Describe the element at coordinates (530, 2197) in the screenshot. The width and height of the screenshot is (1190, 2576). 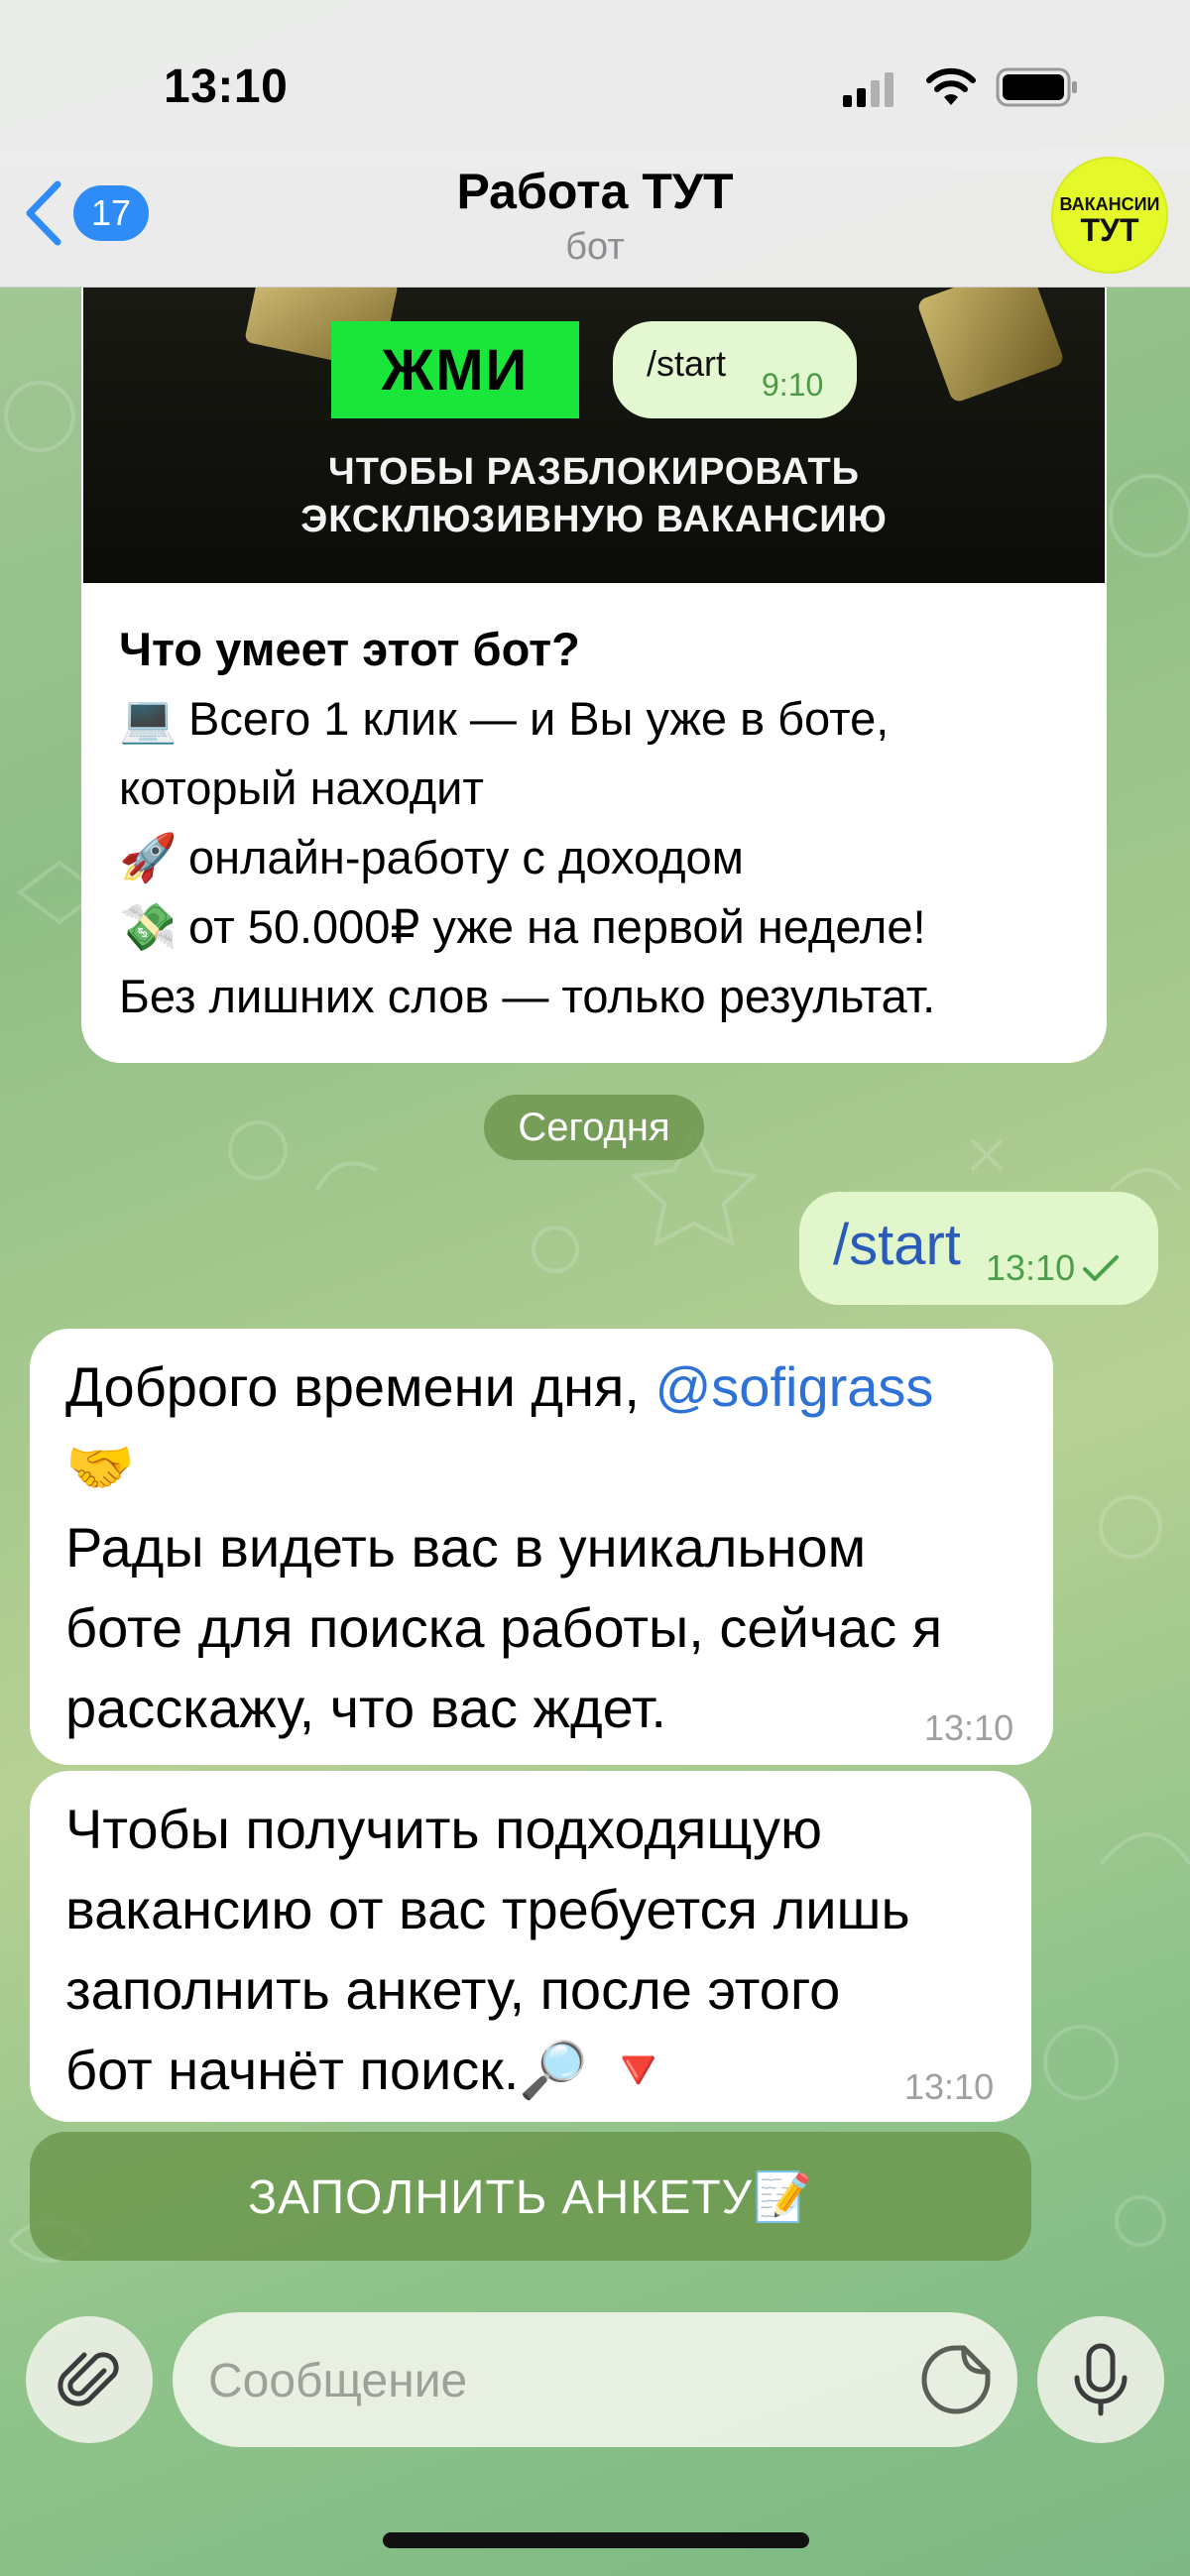
I see `fill-form-button: ЗАПОЛНИТЬ АНКЕТУ📝` at that location.